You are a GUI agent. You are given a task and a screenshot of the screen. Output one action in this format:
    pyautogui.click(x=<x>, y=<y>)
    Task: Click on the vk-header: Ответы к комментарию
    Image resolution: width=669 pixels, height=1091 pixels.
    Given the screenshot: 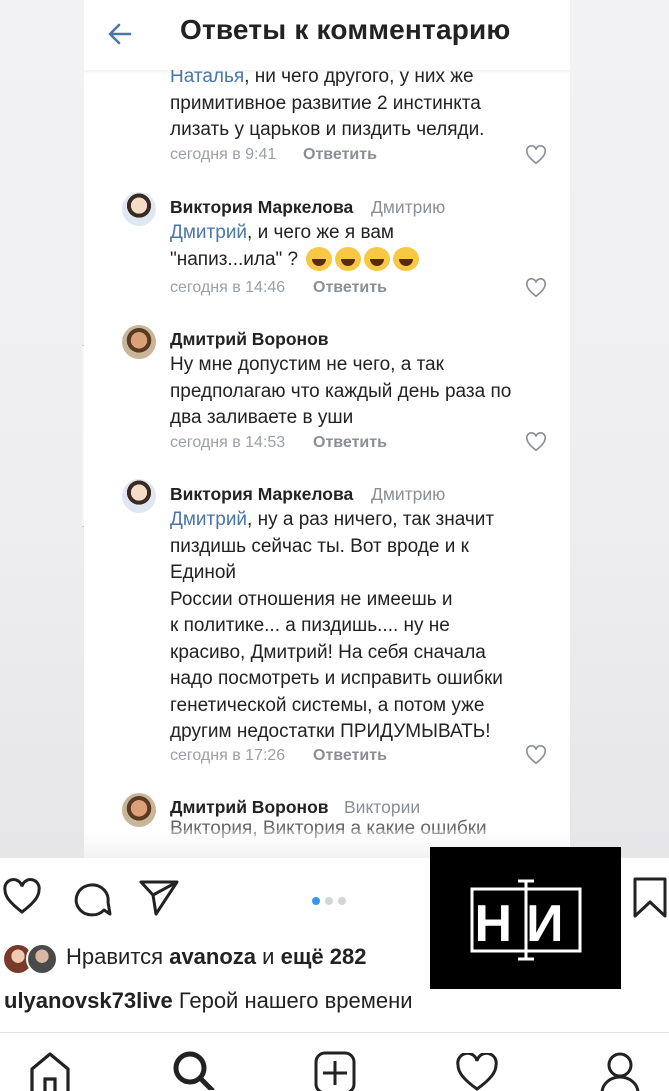 What is the action you would take?
    pyautogui.click(x=327, y=35)
    